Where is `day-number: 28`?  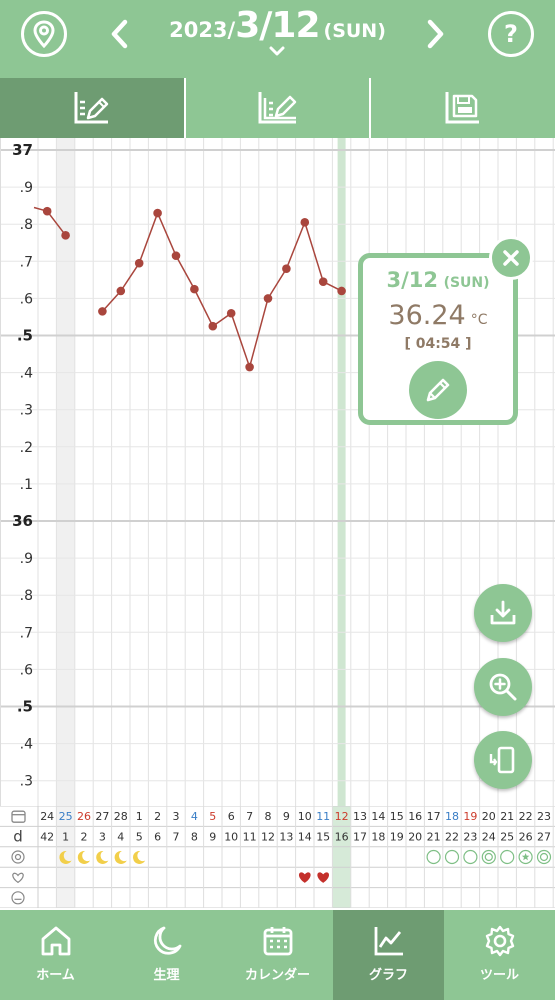
day-number: 28 is located at coordinates (121, 816).